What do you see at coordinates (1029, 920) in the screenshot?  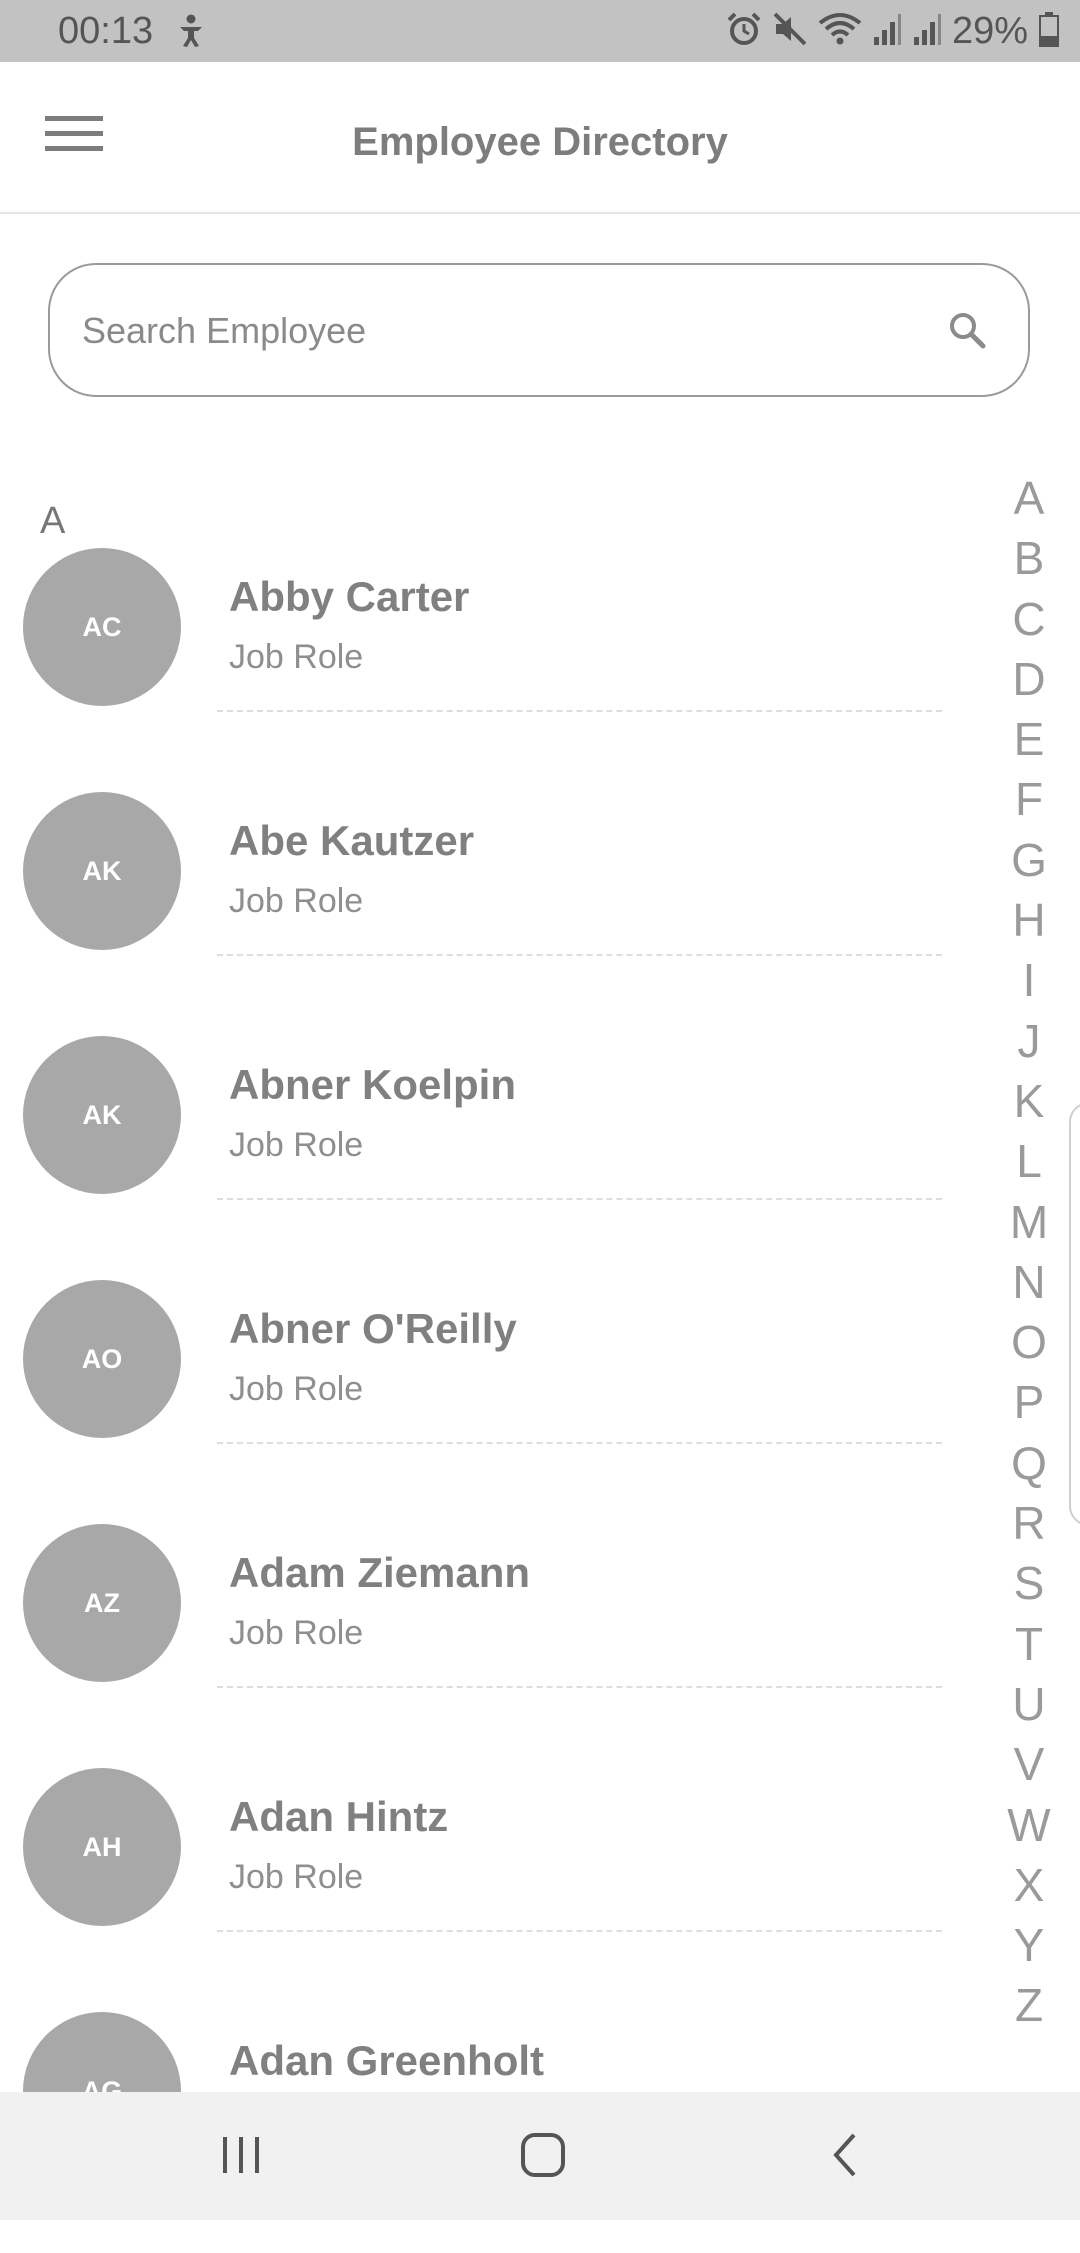 I see `alphabet-letter-h: H` at bounding box center [1029, 920].